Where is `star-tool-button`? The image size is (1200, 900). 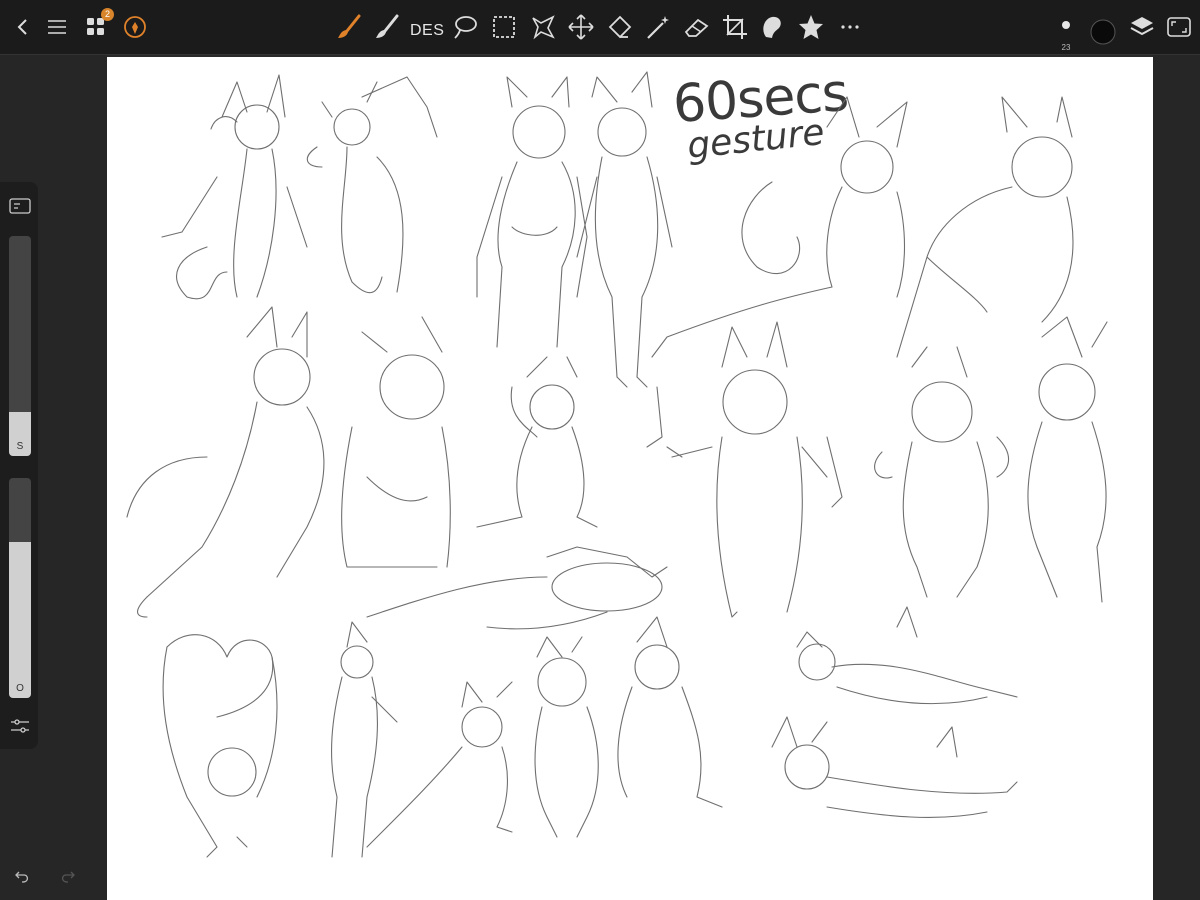 star-tool-button is located at coordinates (811, 27).